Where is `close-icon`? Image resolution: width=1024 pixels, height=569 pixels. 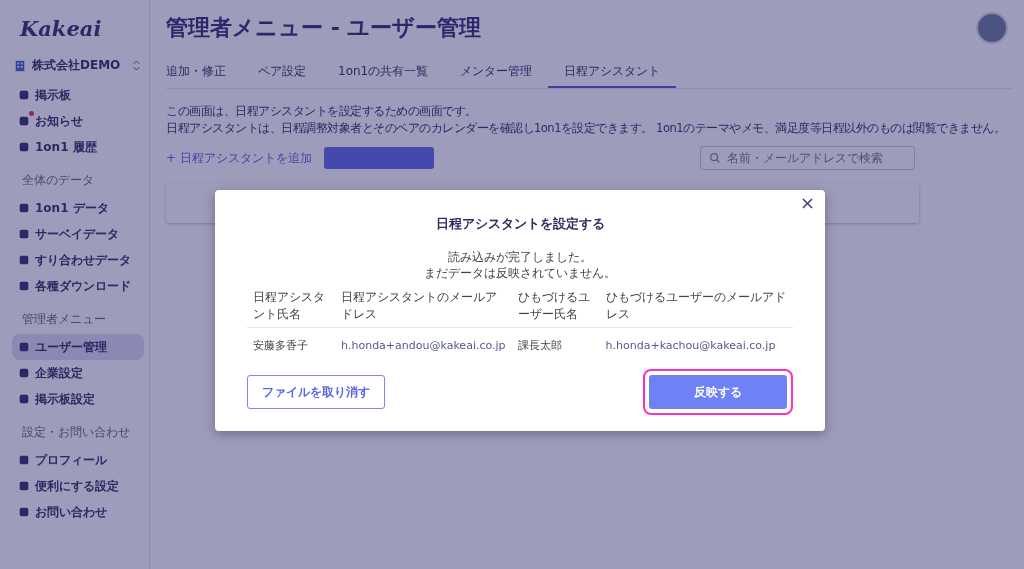
close-icon is located at coordinates (807, 203).